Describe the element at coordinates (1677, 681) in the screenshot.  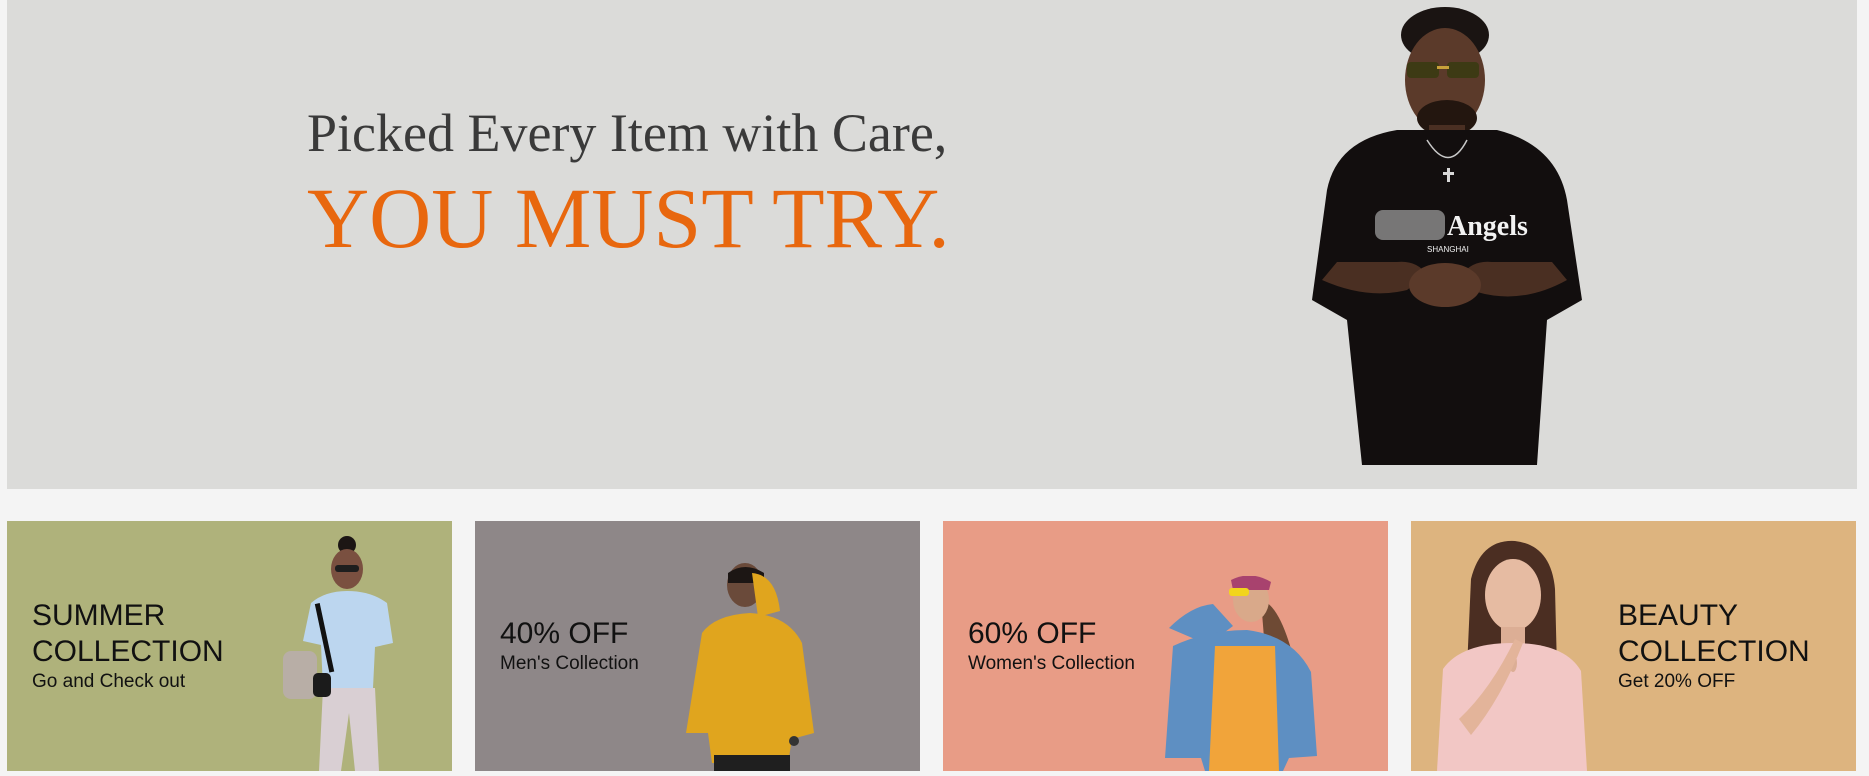
I see `card-subtitle: Get 20% OFF` at that location.